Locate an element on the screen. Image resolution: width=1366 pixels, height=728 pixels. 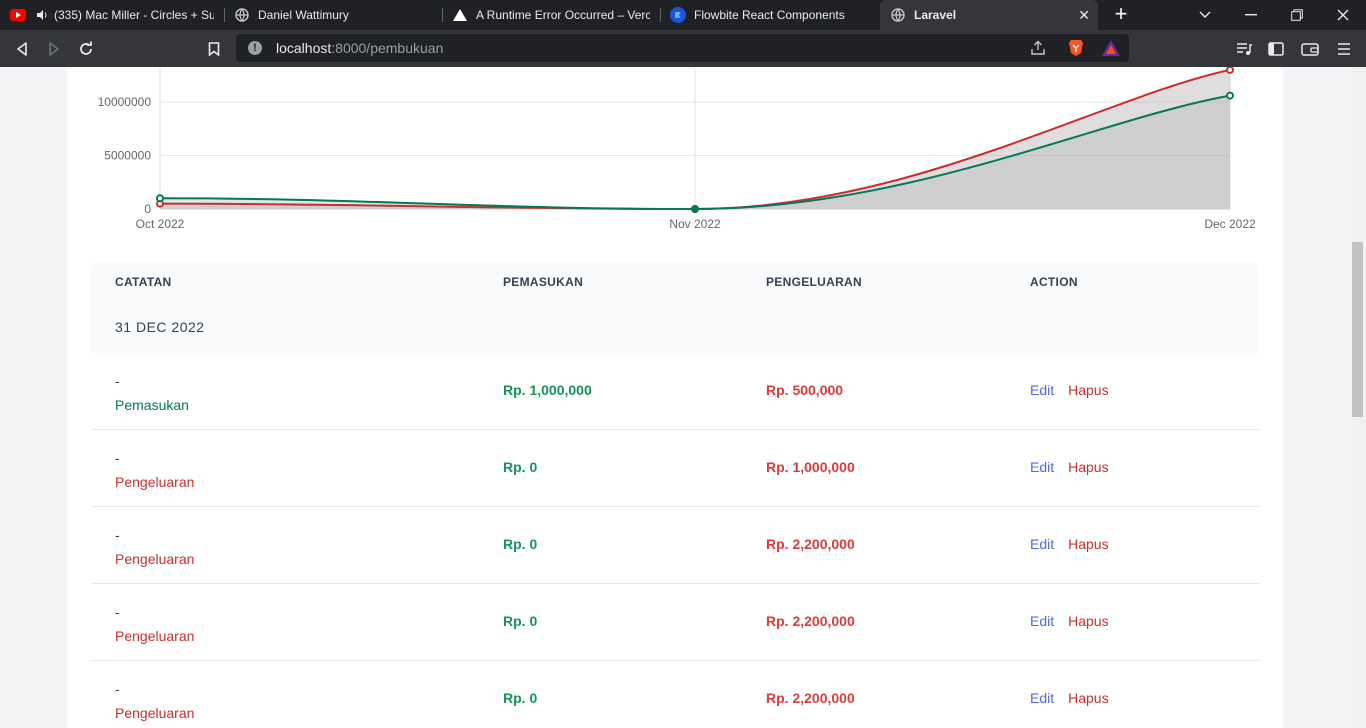
bookmark-icon is located at coordinates (214, 49).